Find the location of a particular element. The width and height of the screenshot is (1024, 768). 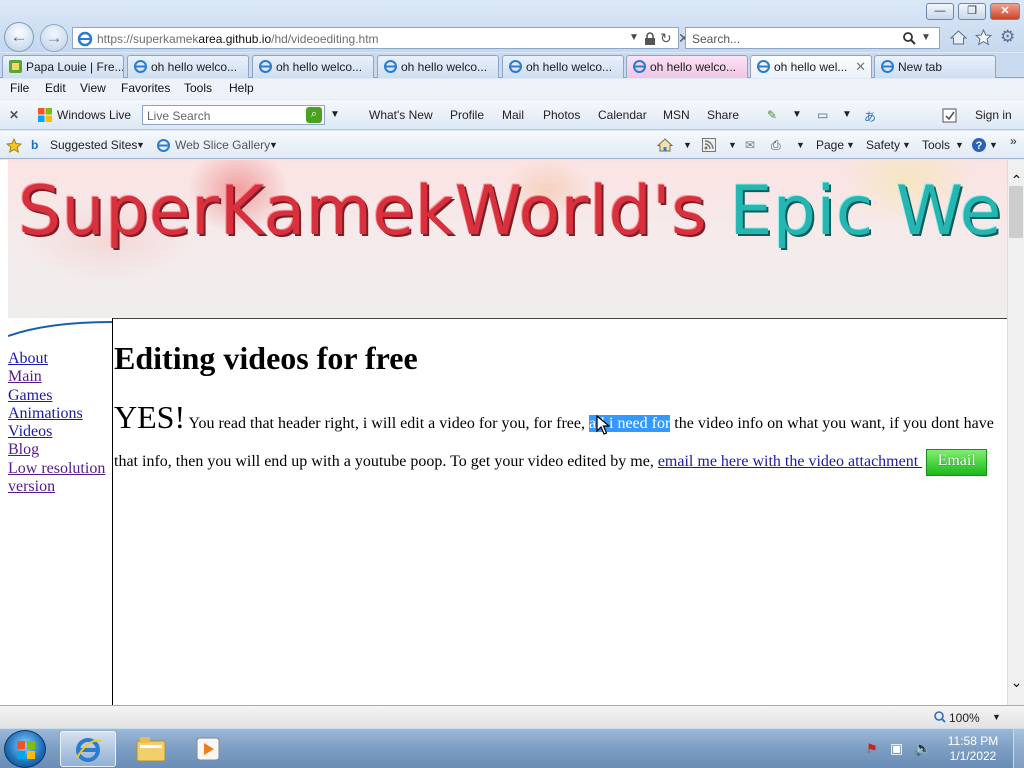

live-search-go-icon: ⌕ is located at coordinates (314, 115).